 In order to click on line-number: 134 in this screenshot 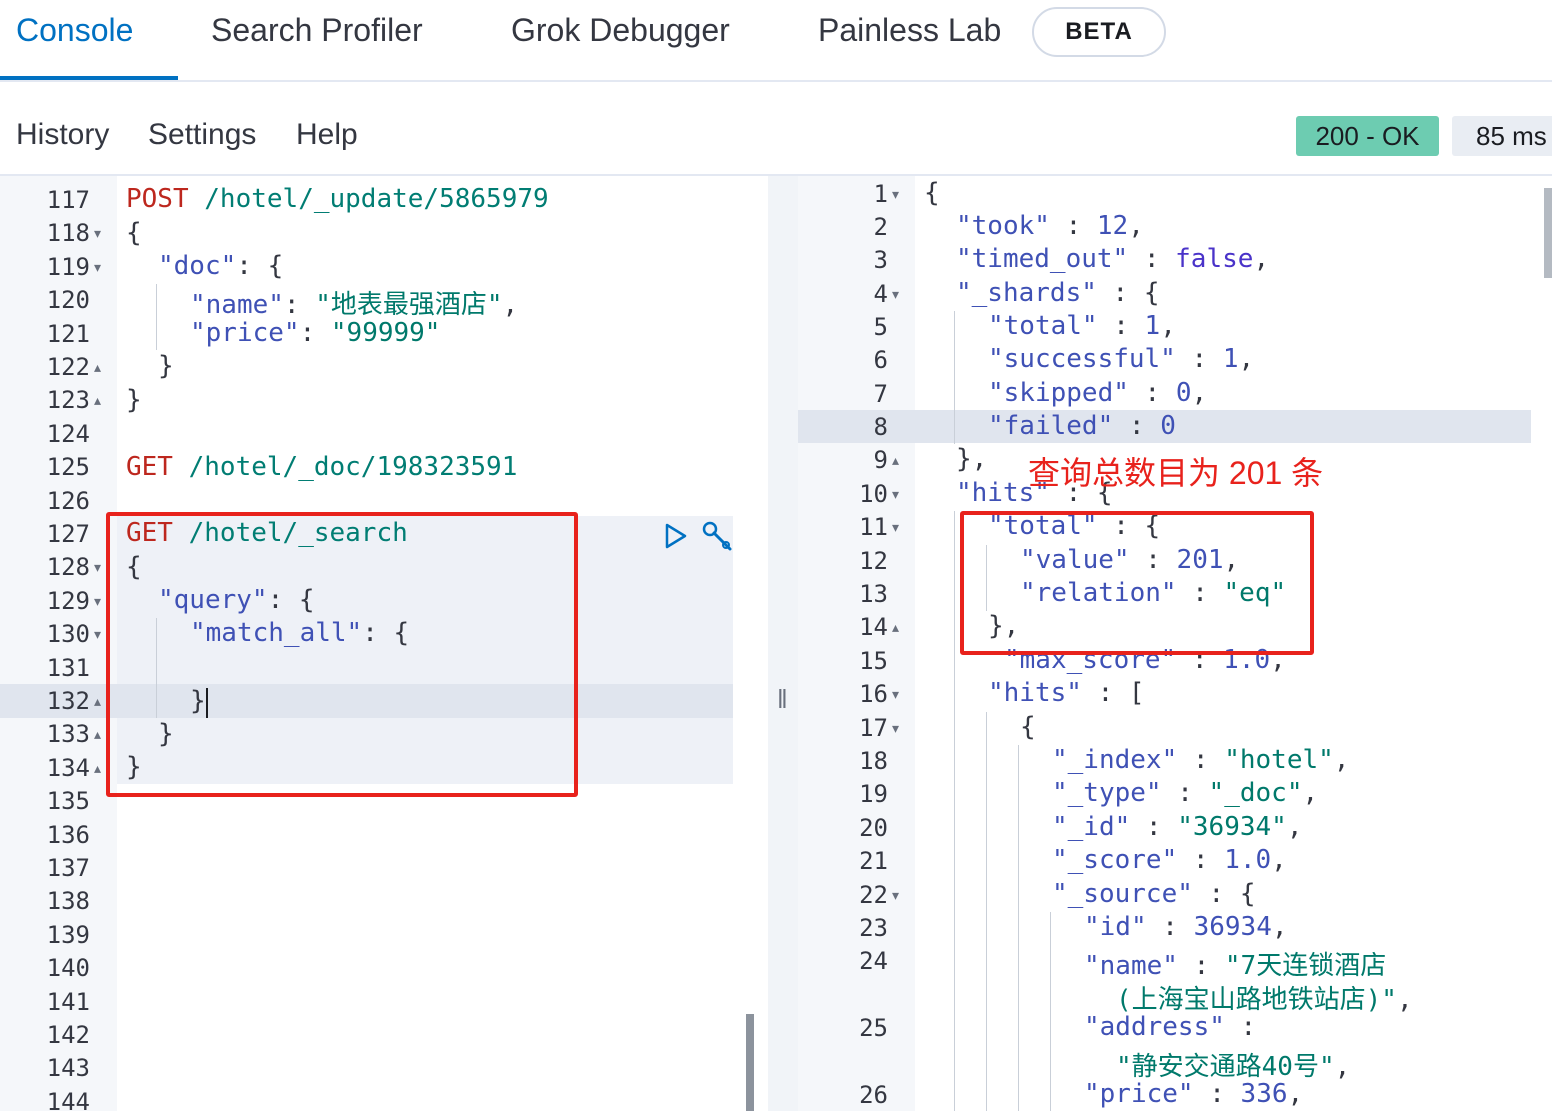, I will do `click(68, 767)`.